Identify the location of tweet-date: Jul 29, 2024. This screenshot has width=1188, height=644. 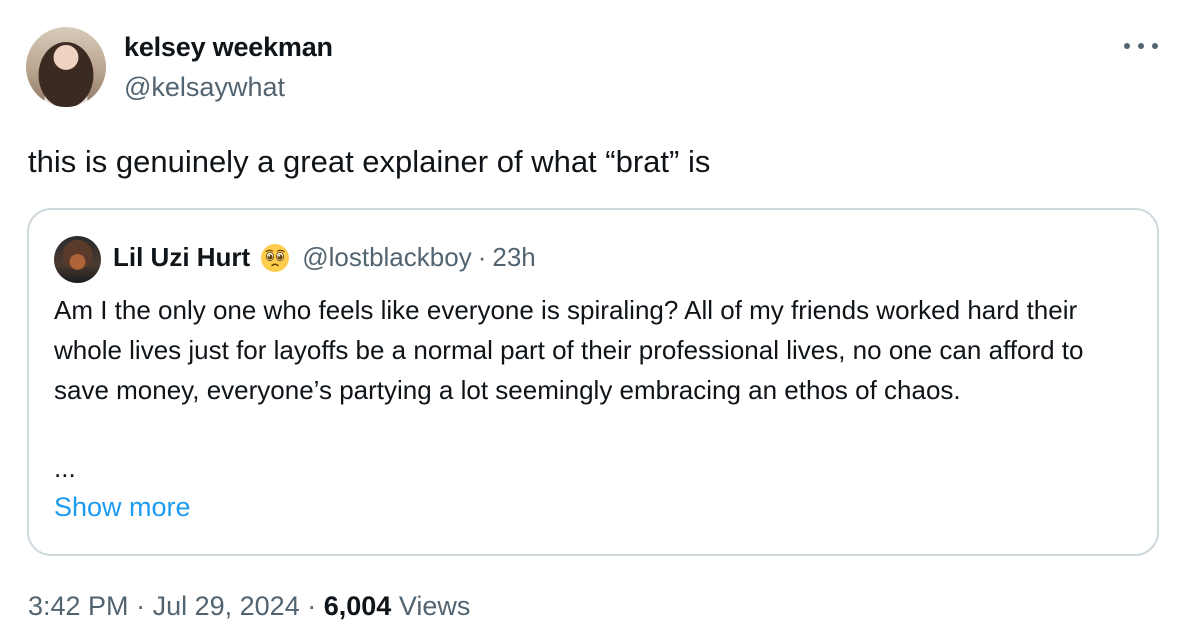
(226, 606).